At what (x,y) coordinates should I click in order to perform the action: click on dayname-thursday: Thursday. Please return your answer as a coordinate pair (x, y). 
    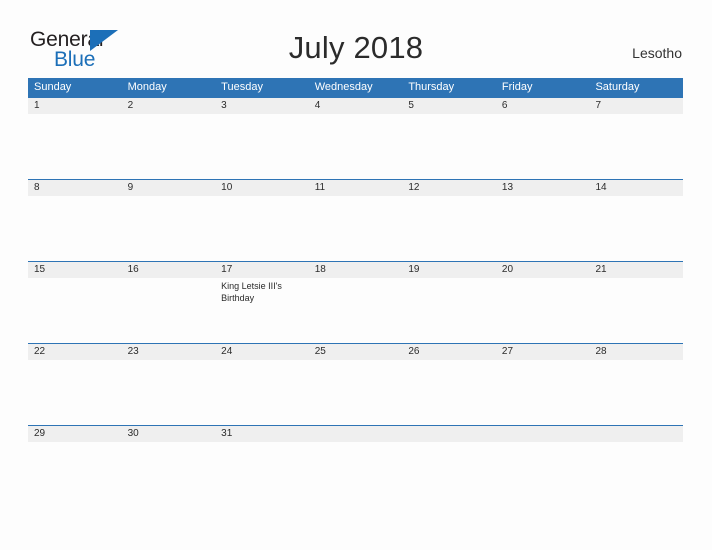
    Looking at the image, I should click on (431, 87).